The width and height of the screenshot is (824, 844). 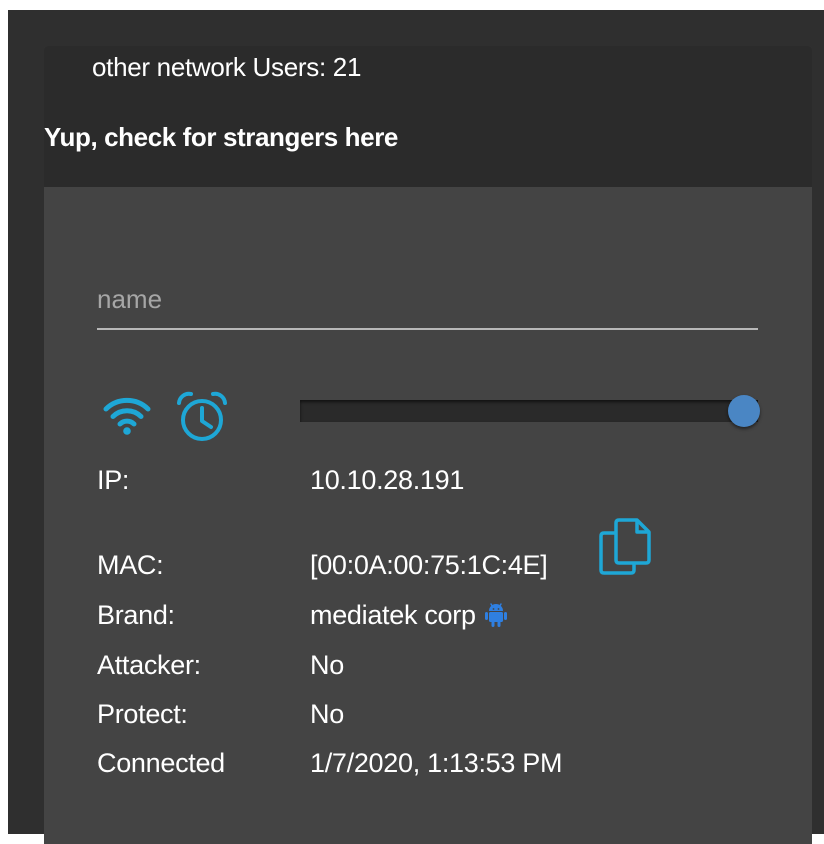 What do you see at coordinates (530, 411) in the screenshot?
I see `signal-slider-track` at bounding box center [530, 411].